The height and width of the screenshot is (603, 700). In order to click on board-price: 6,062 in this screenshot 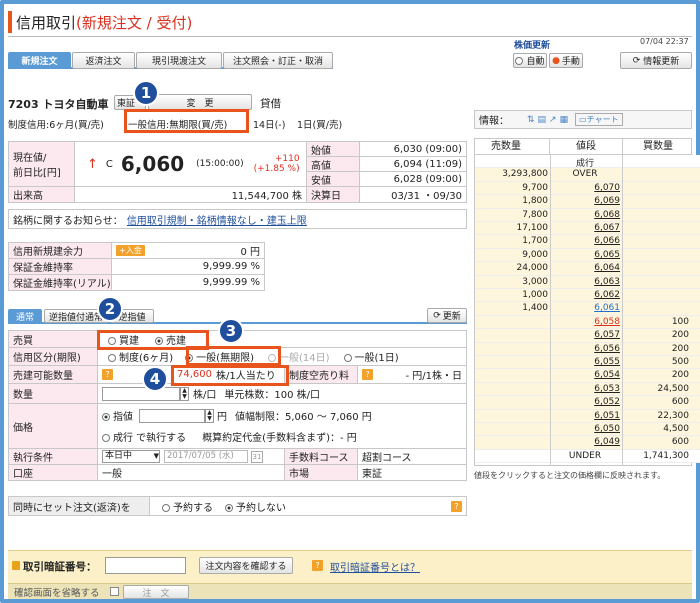, I will do `click(585, 295)`.